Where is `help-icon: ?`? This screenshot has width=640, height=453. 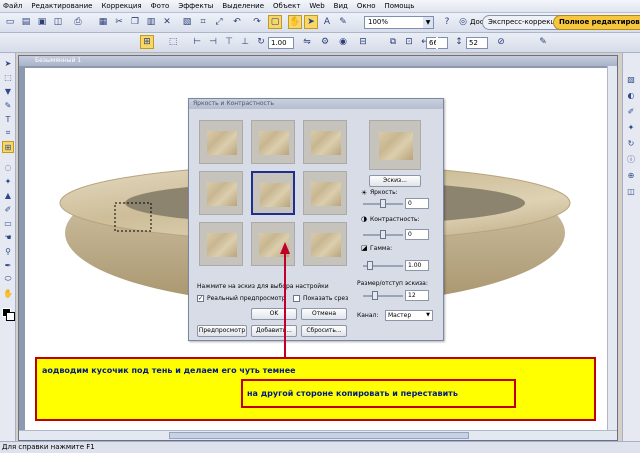
help-icon: ? is located at coordinates (447, 22).